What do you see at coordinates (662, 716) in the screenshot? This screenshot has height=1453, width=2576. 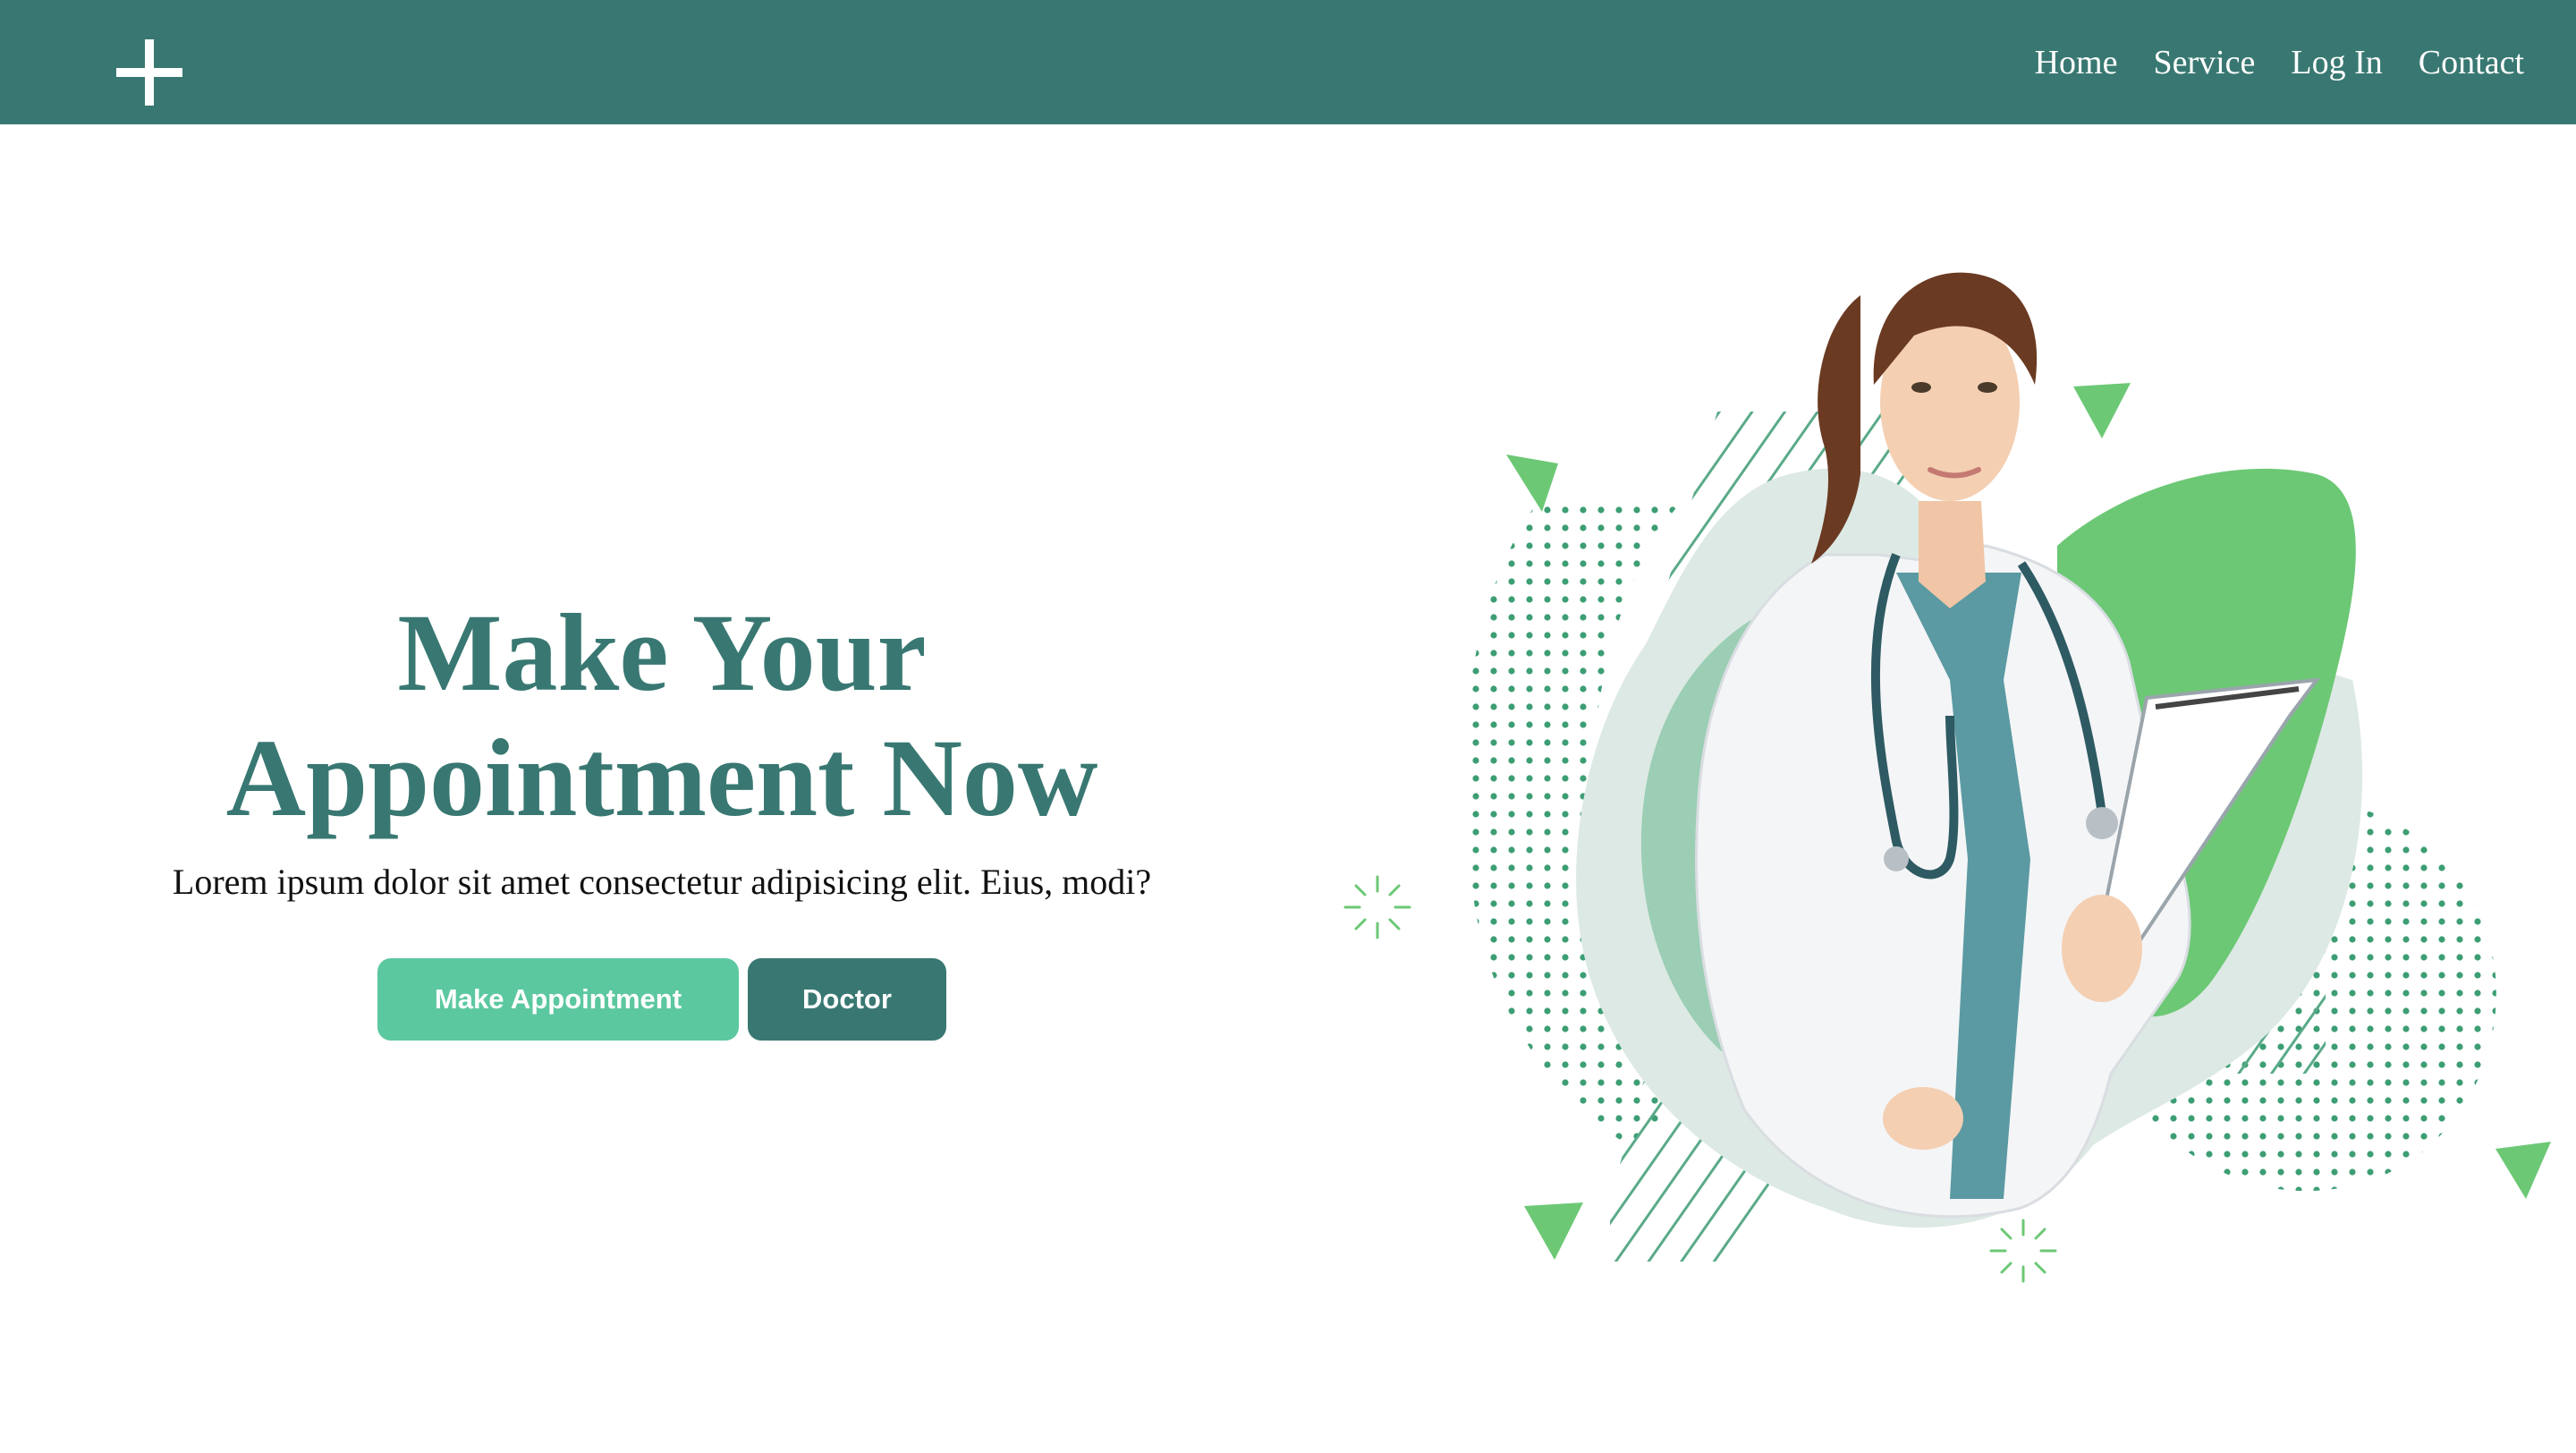 I see `hero-title: Make Your Appointment Now` at bounding box center [662, 716].